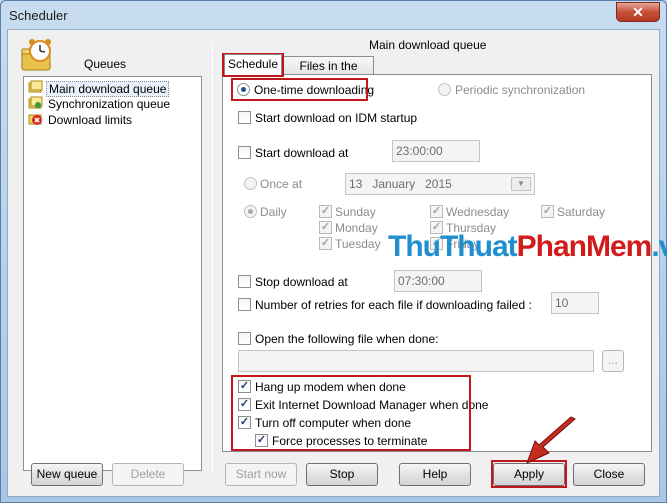  I want to click on start-now-button: Start now, so click(261, 474).